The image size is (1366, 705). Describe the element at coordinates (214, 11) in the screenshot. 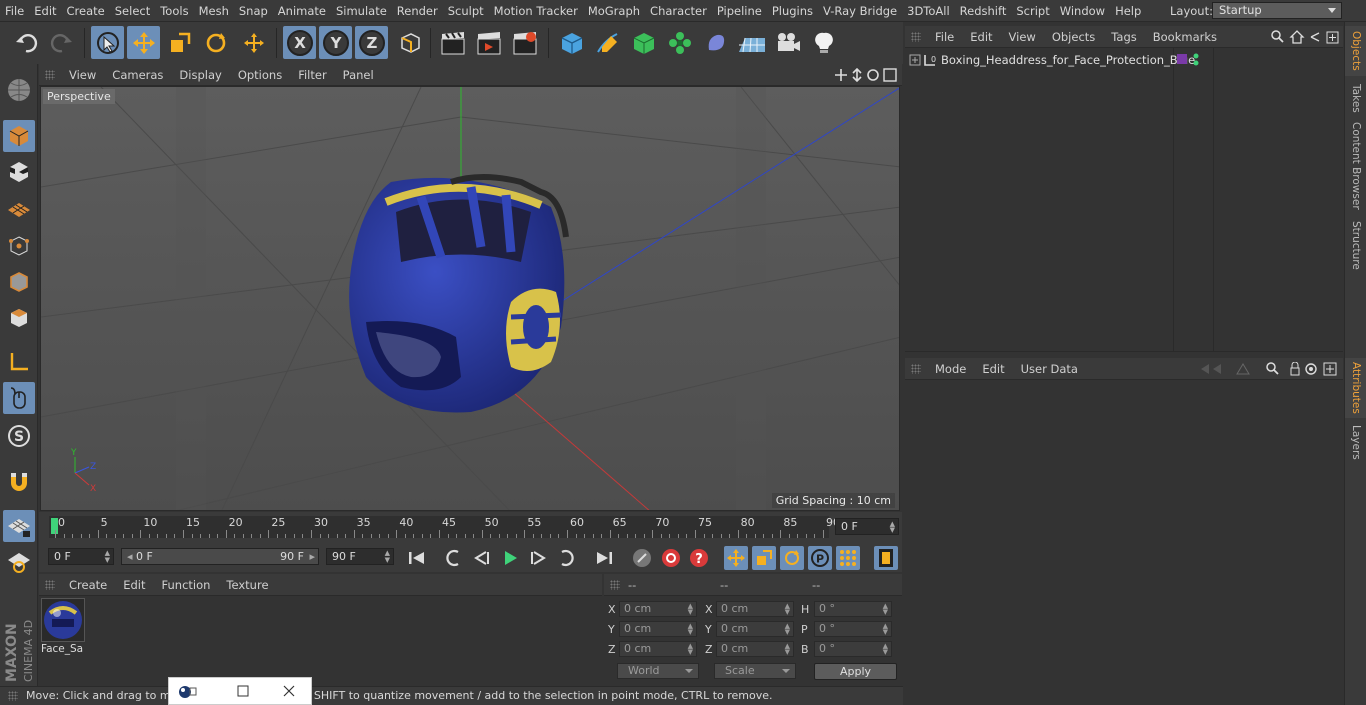

I see `menu-mesh: Mesh` at that location.